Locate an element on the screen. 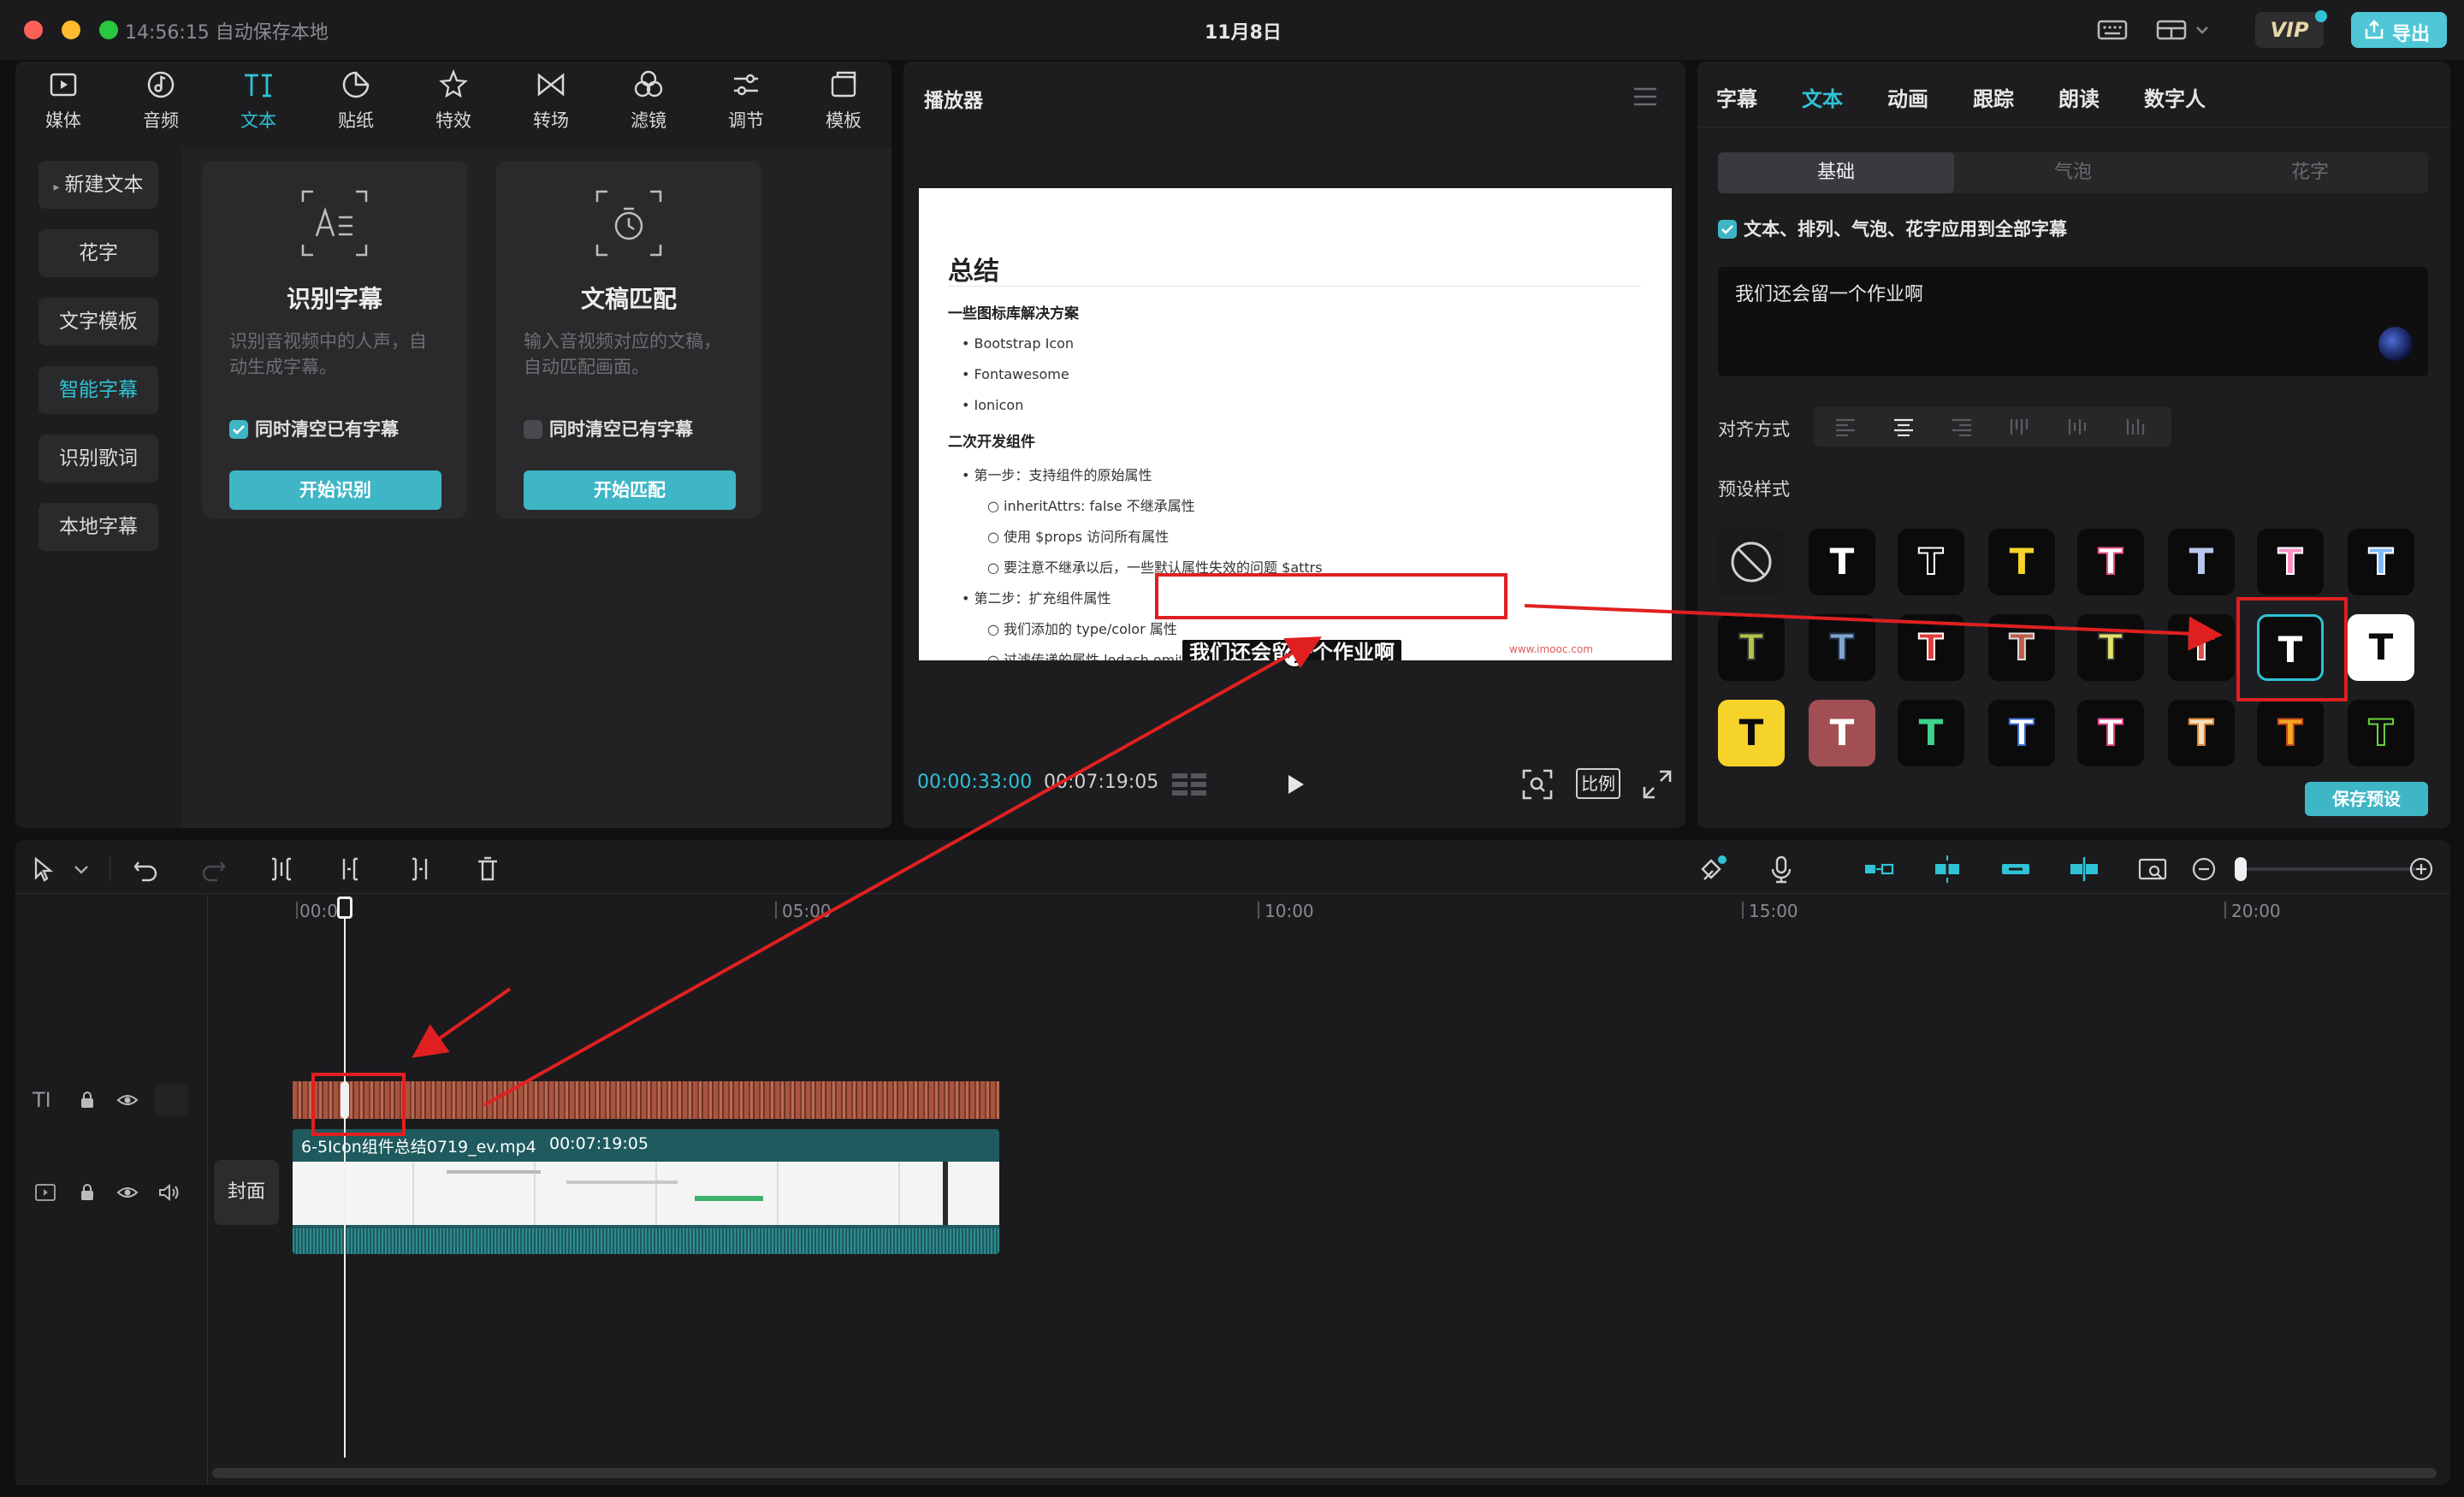 The image size is (2464, 1497). preset-pink: T is located at coordinates (2290, 562).